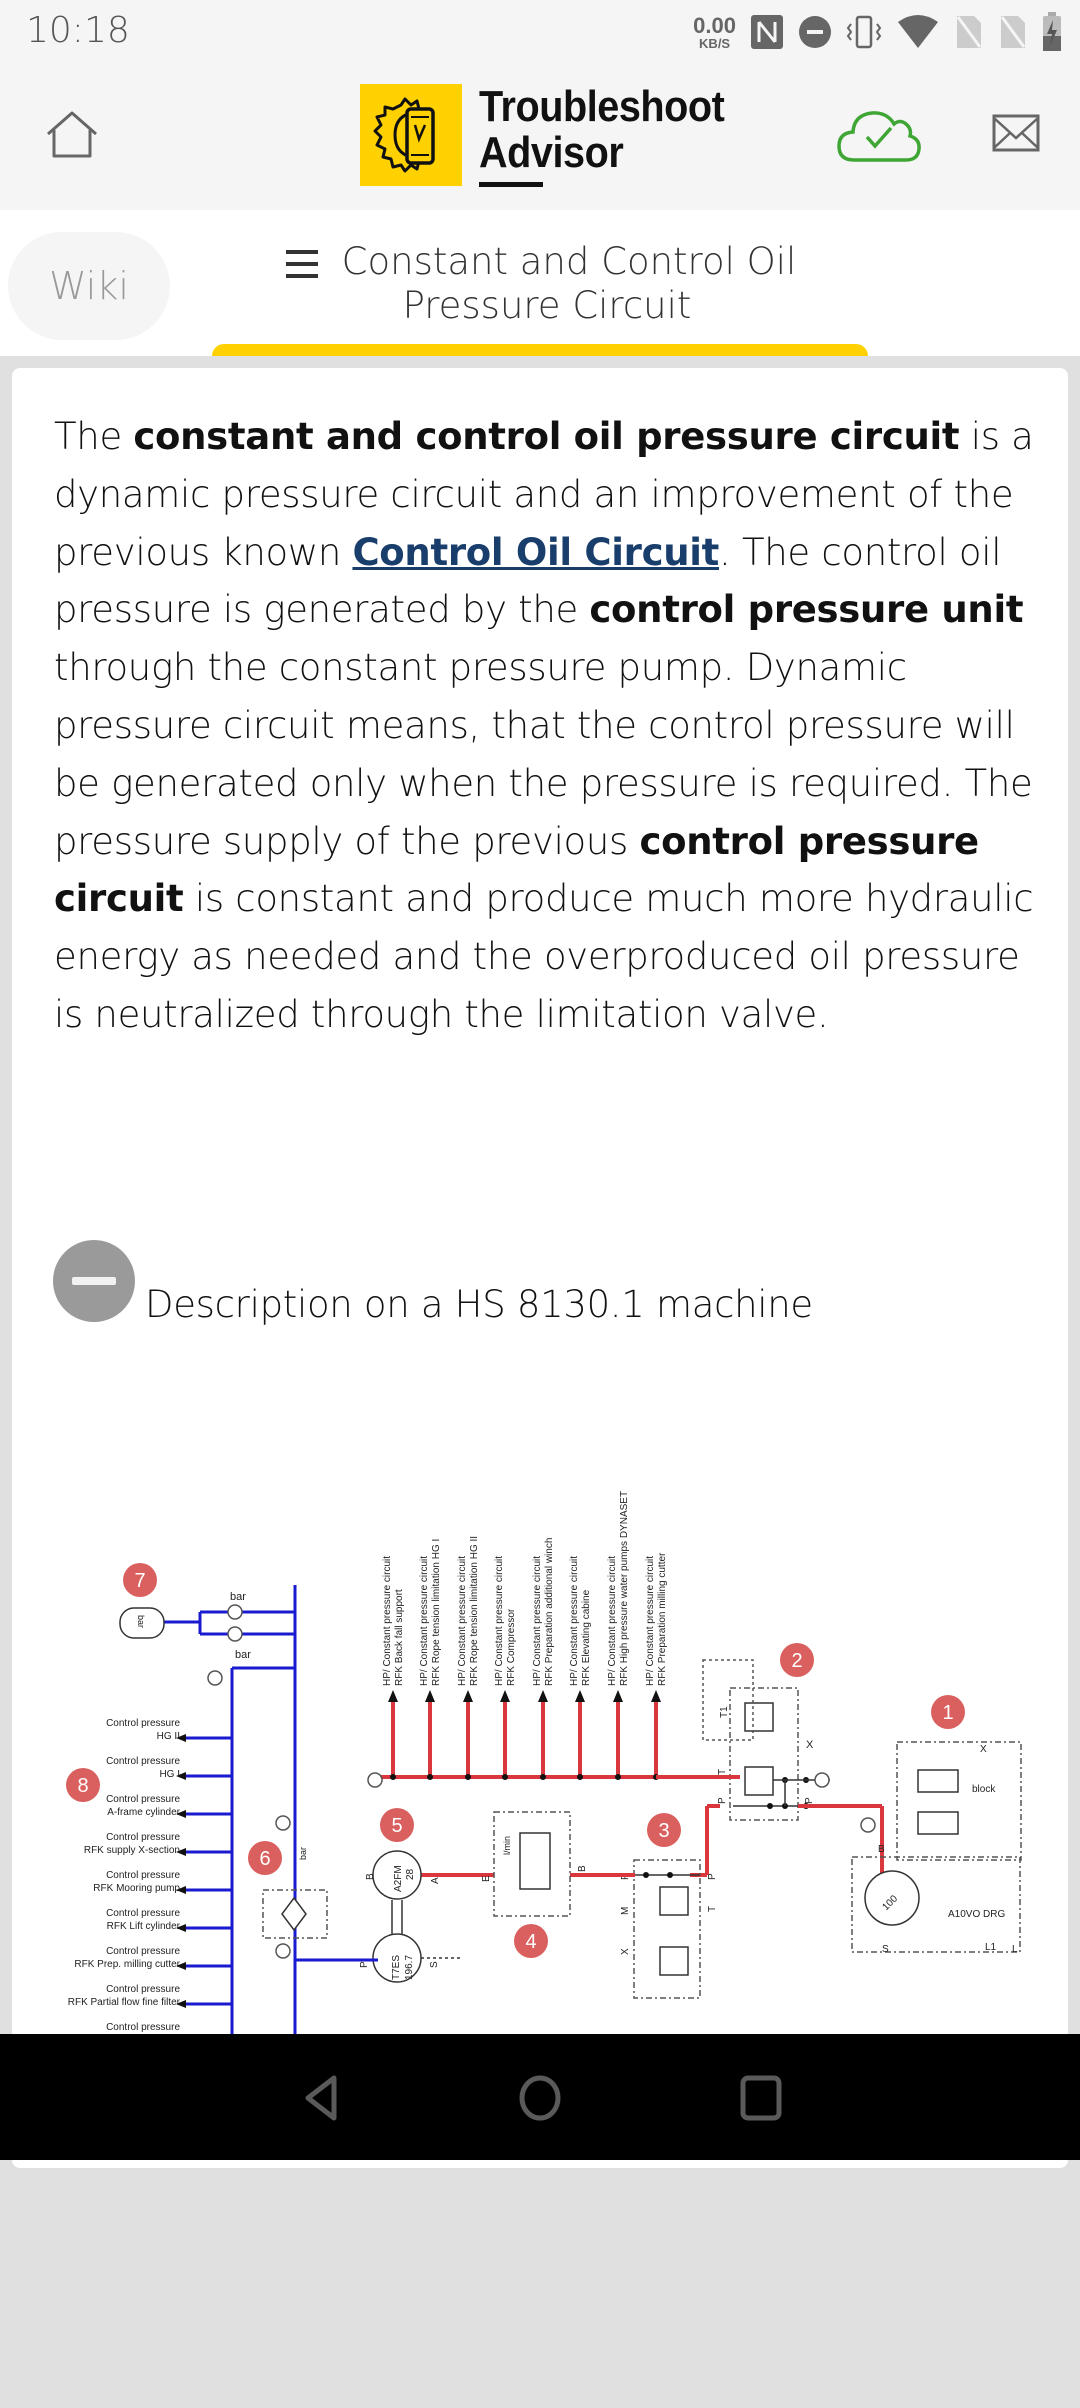 This screenshot has width=1080, height=2408. I want to click on control-output-label: RFK supply X-section, so click(132, 1850).